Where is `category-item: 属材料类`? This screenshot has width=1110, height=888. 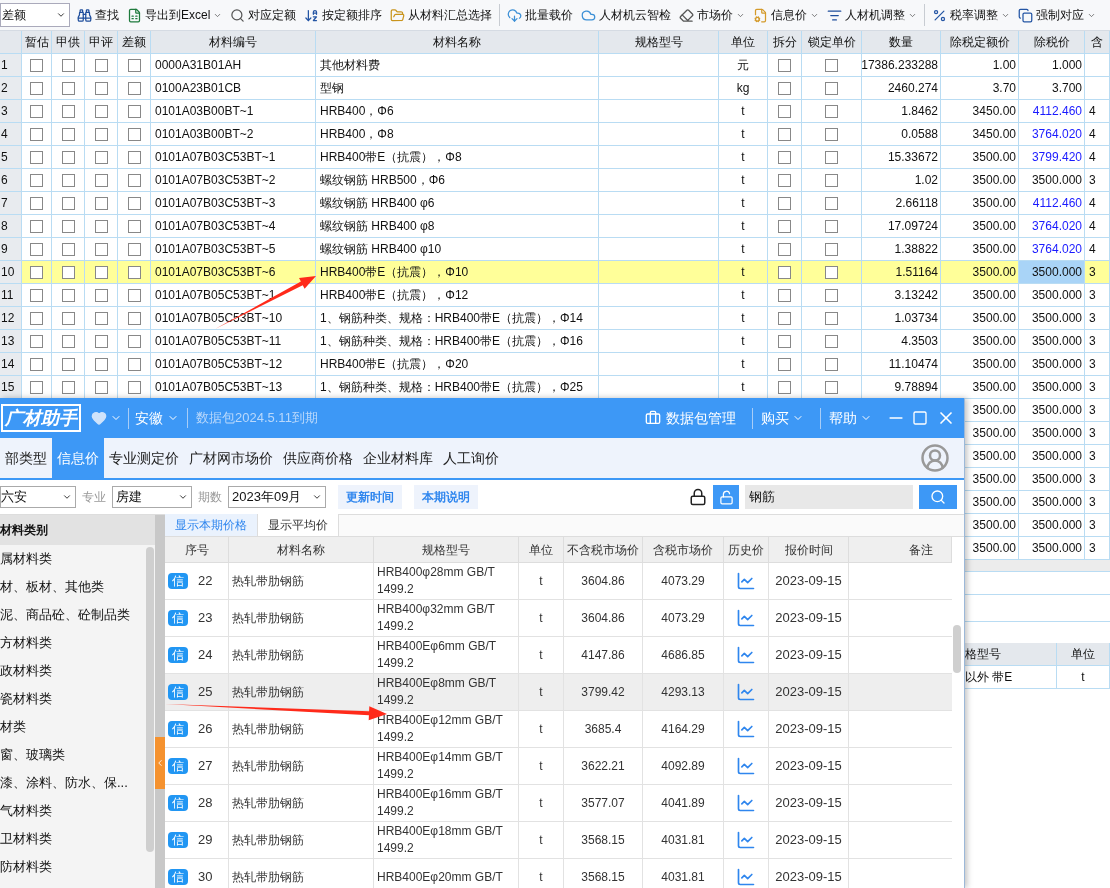 category-item: 属材料类 is located at coordinates (77, 559).